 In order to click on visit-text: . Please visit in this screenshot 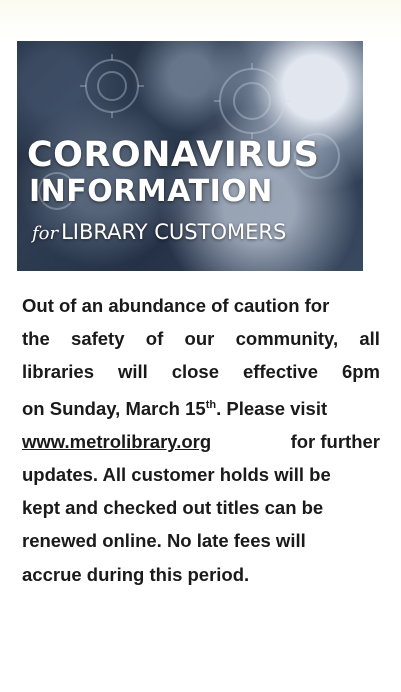, I will do `click(272, 408)`.